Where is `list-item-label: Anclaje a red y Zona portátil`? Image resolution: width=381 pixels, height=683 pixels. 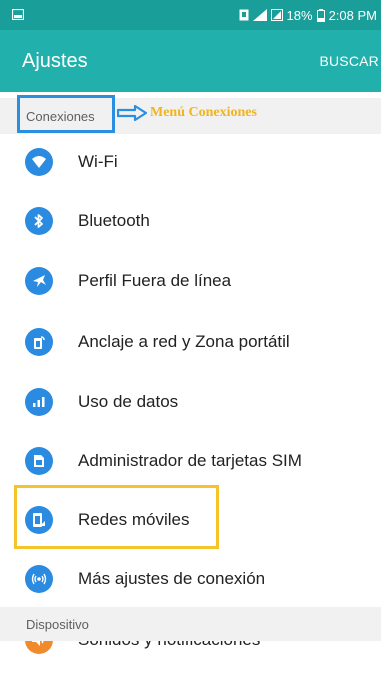 list-item-label: Anclaje a red y Zona portátil is located at coordinates (184, 341).